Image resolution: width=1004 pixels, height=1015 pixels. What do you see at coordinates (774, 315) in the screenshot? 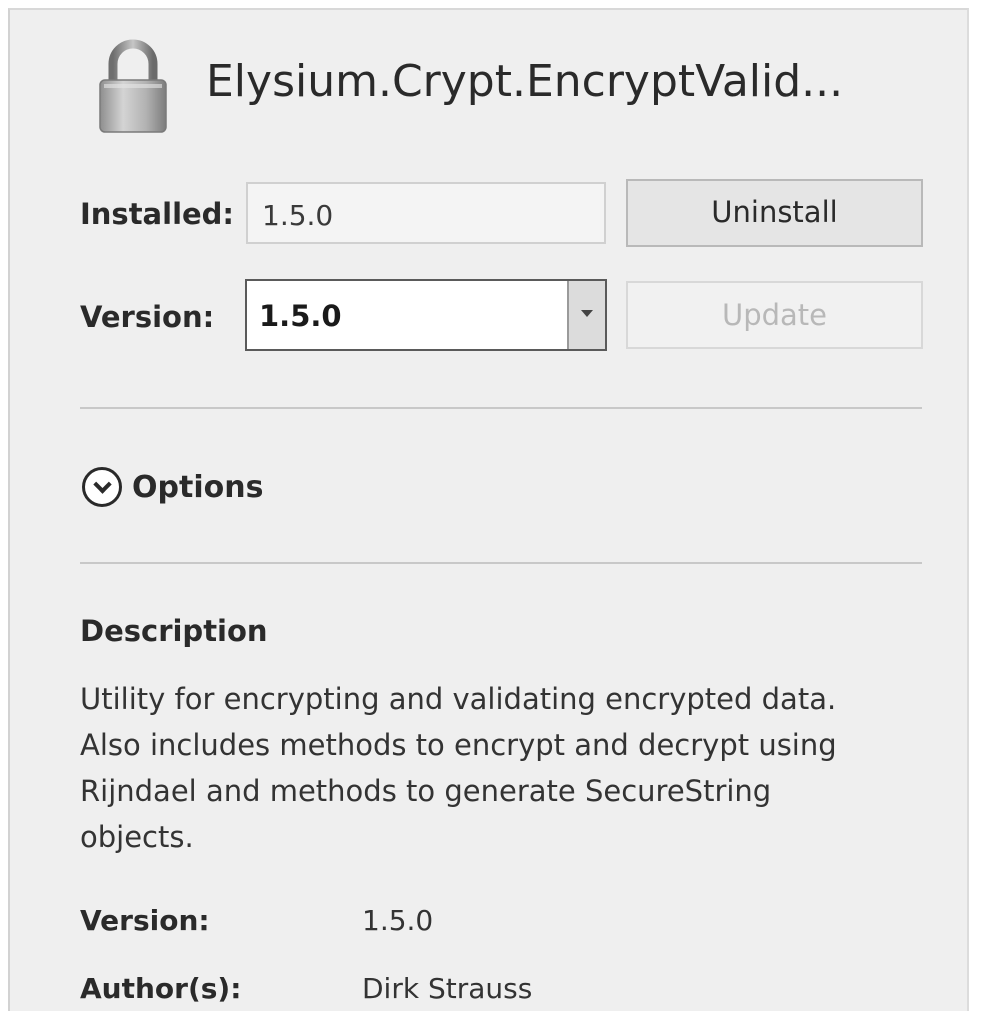
I see `update-button: Update` at bounding box center [774, 315].